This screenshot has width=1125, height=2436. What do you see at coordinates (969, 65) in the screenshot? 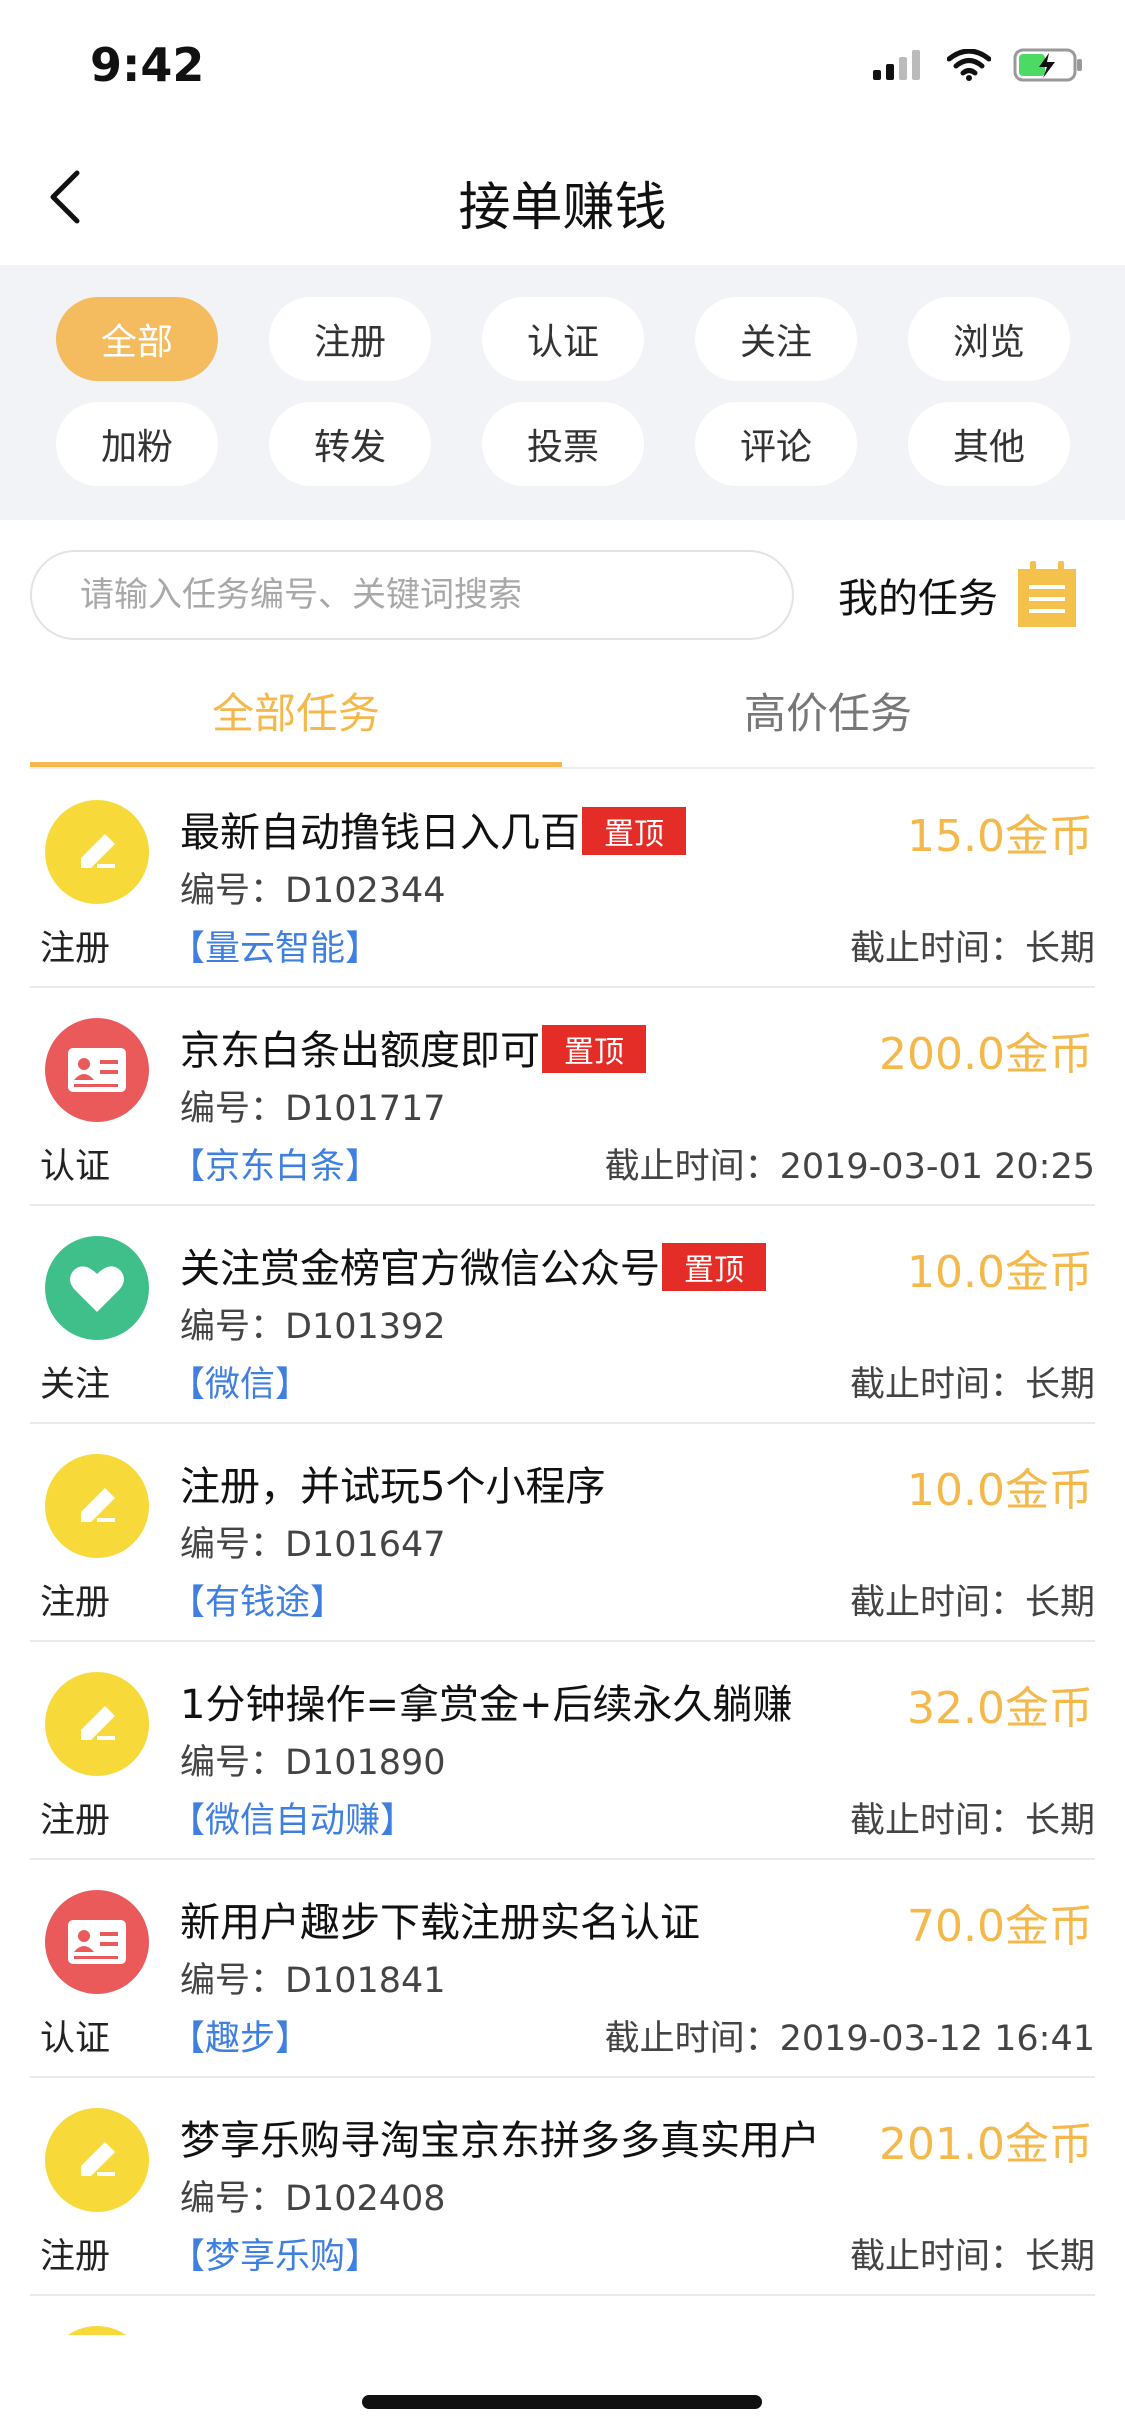
I see `wifi-icon` at bounding box center [969, 65].